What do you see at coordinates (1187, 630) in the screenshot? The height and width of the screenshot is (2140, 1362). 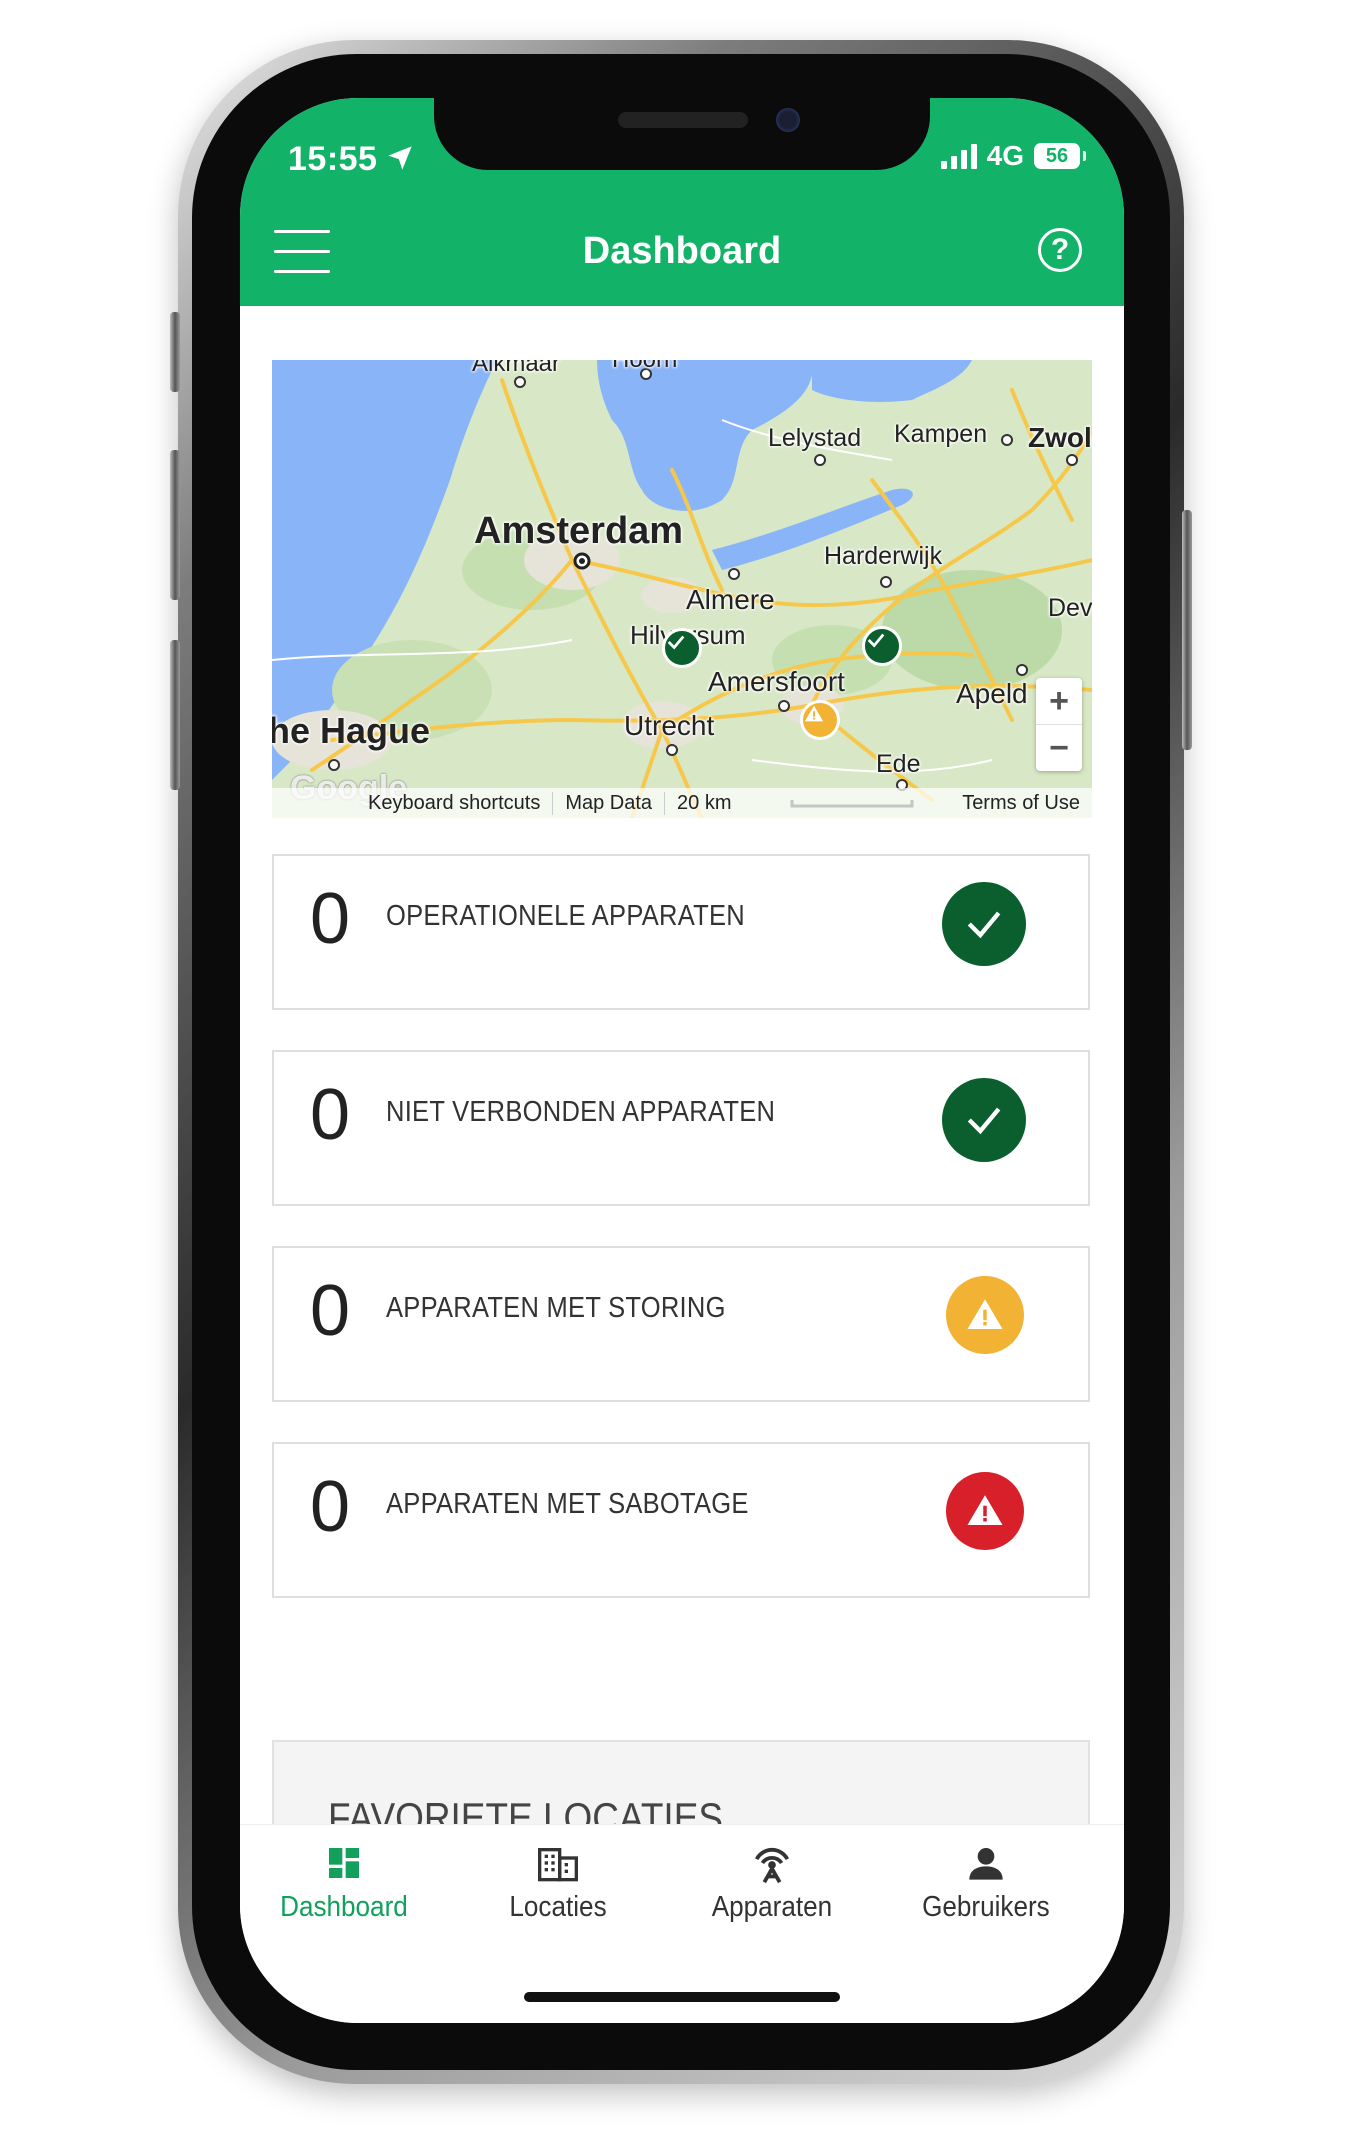 I see `power-button` at bounding box center [1187, 630].